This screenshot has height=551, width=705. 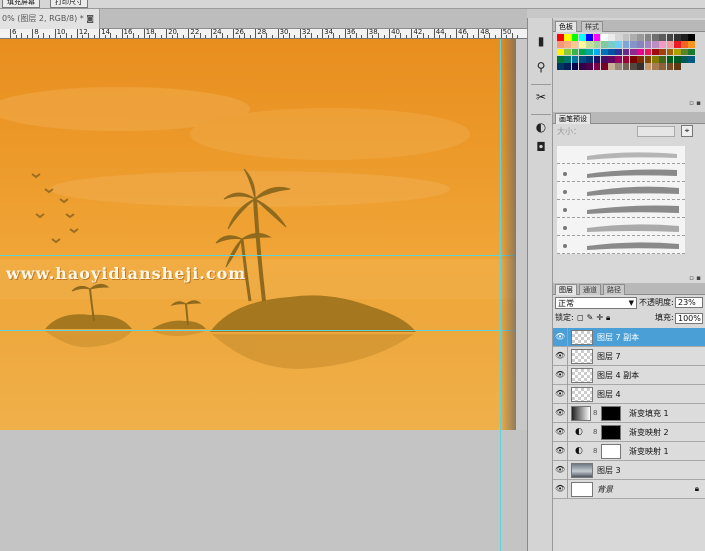 What do you see at coordinates (566, 26) in the screenshot?
I see `tab-swatches: 色板` at bounding box center [566, 26].